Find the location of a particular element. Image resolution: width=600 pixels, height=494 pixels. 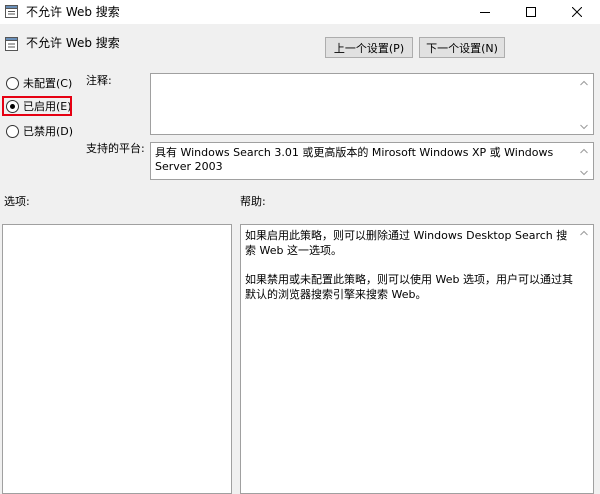

radio-not-configured: 未配置(C) is located at coordinates (39, 83).